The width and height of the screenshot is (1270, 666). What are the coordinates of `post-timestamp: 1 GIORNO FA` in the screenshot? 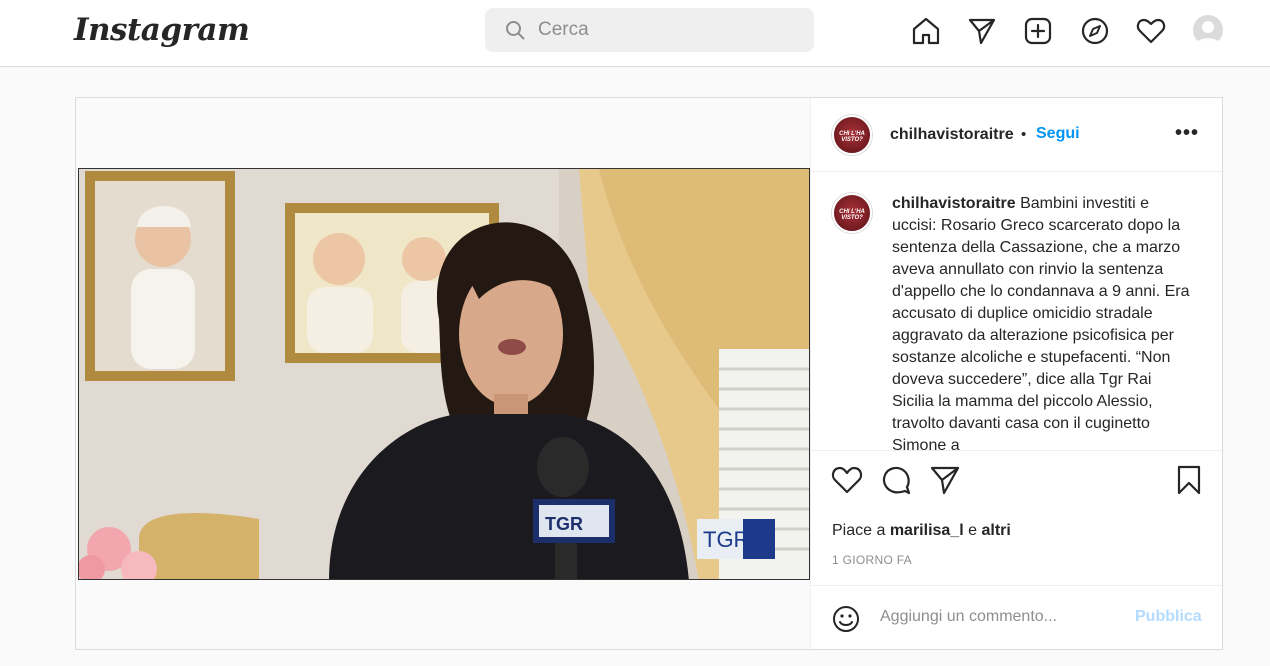 It's located at (872, 560).